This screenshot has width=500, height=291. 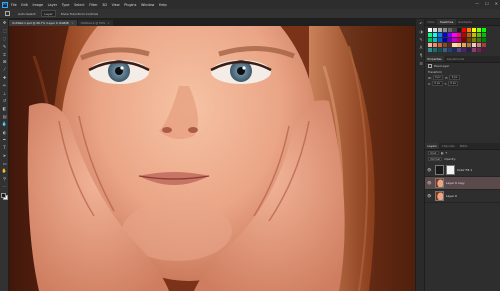 What do you see at coordinates (462, 183) in the screenshot?
I see `layer-row-layer-0-copy: 👁 Layer 0 copy` at bounding box center [462, 183].